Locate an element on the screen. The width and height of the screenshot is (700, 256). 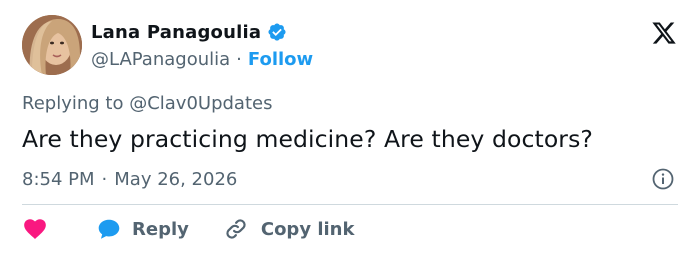
author-name-row: Lana Panagoulia is located at coordinates (189, 32).